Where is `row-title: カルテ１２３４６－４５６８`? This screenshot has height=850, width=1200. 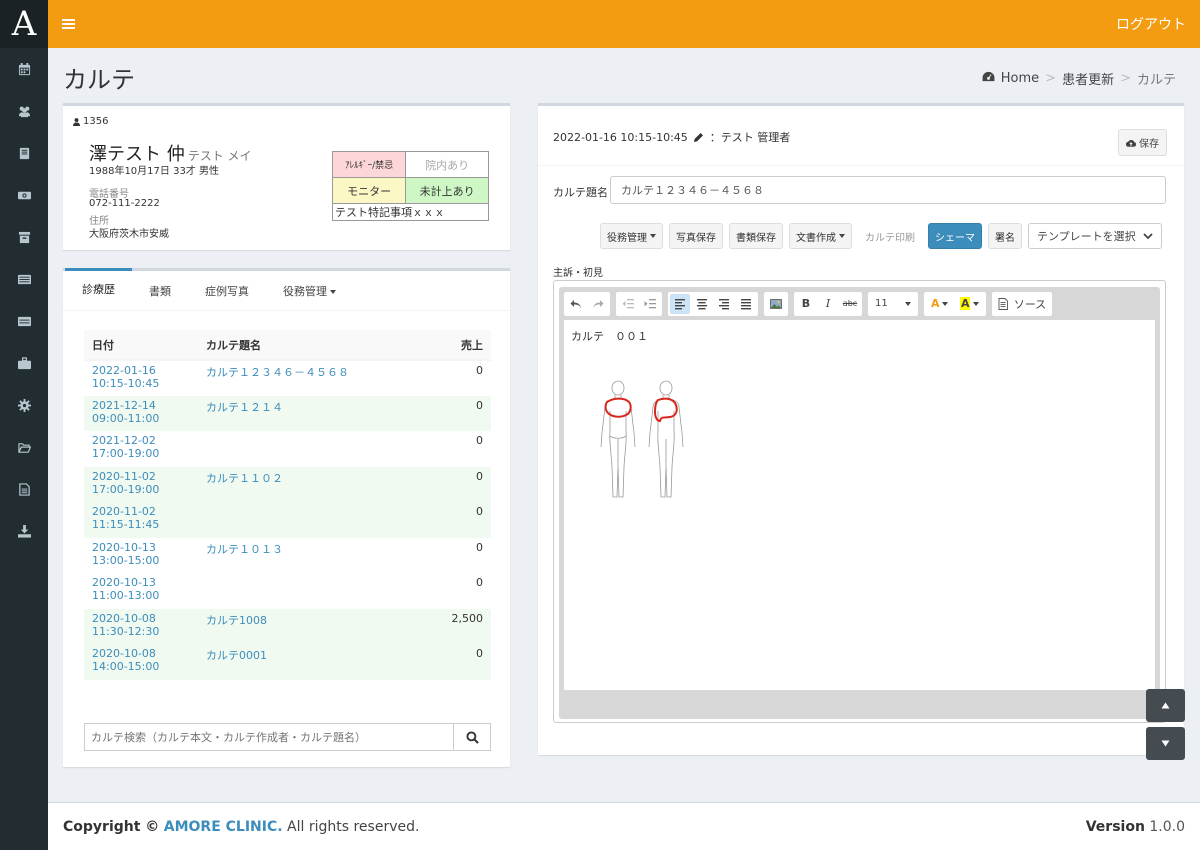
row-title: カルテ１２３４６－４５６８ is located at coordinates (308, 378).